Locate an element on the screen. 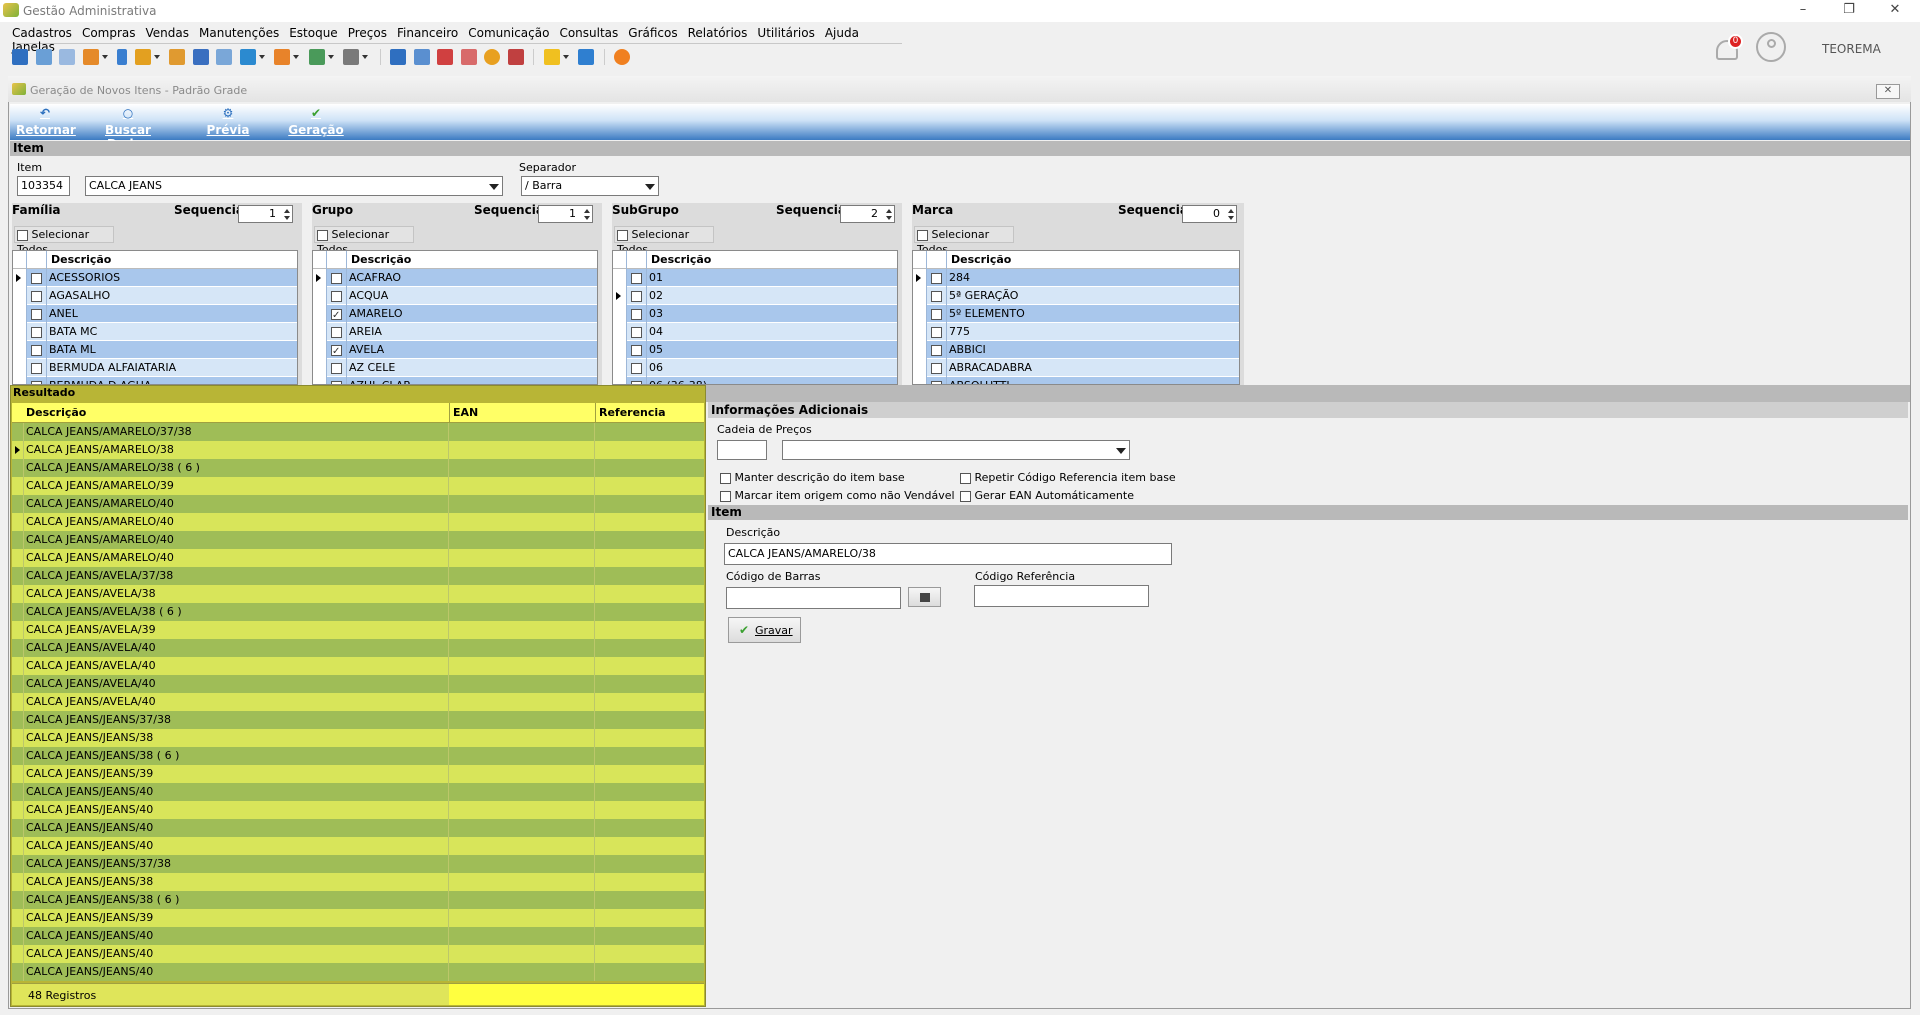 The height and width of the screenshot is (1015, 1920). printer-icon is located at coordinates (351, 57).